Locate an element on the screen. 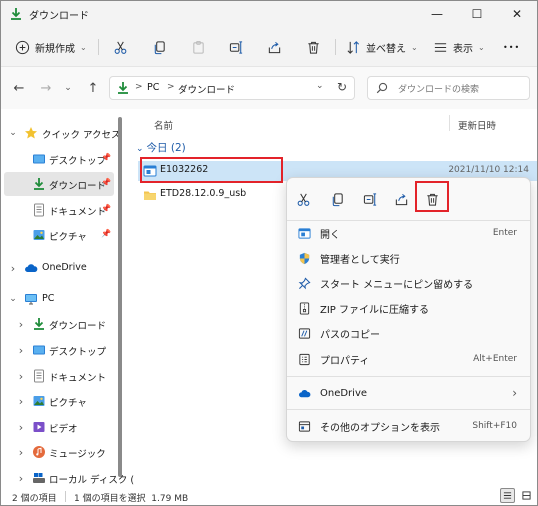 The height and width of the screenshot is (506, 538). new-button: 新規作成 ⌄ is located at coordinates (51, 47).